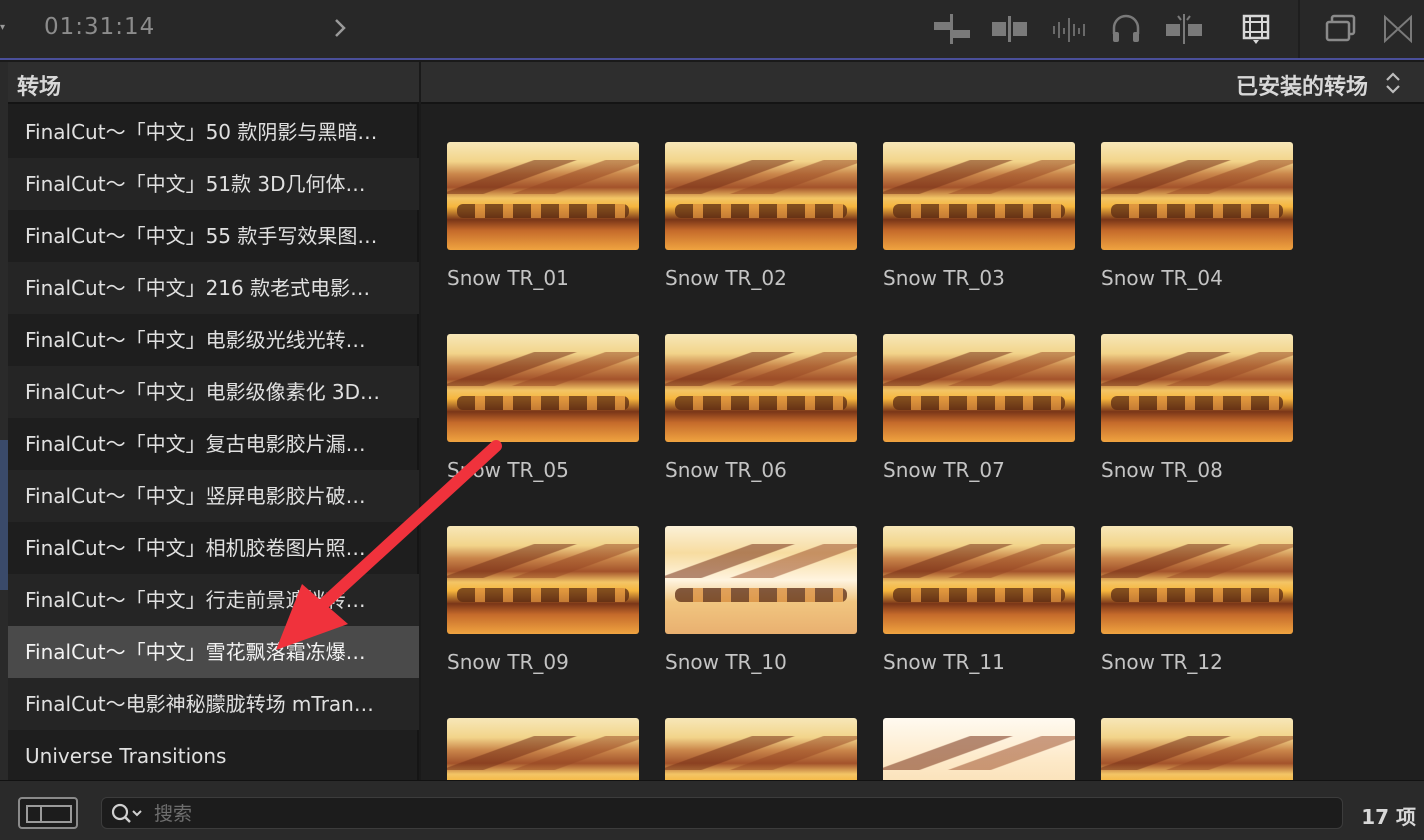 This screenshot has width=1424, height=840. What do you see at coordinates (127, 814) in the screenshot?
I see `search-icon` at bounding box center [127, 814].